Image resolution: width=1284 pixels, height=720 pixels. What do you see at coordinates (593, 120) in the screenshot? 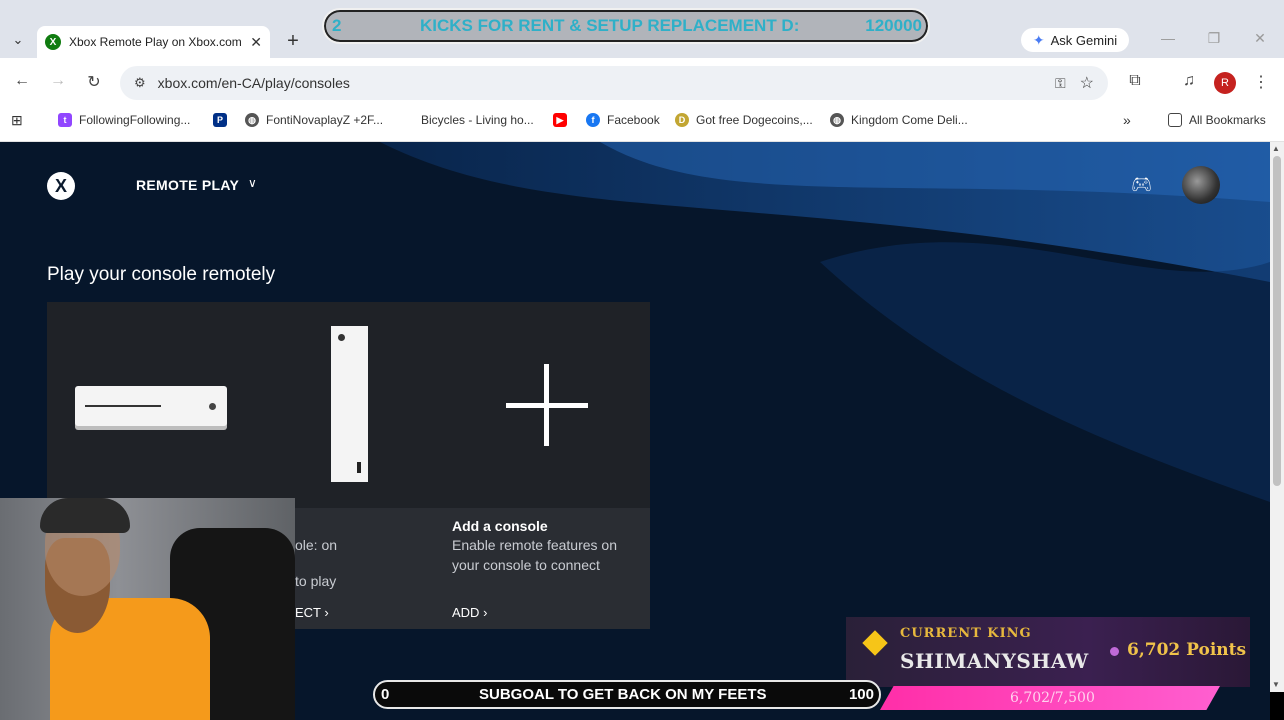
I see `facebook-icon: f` at bounding box center [593, 120].